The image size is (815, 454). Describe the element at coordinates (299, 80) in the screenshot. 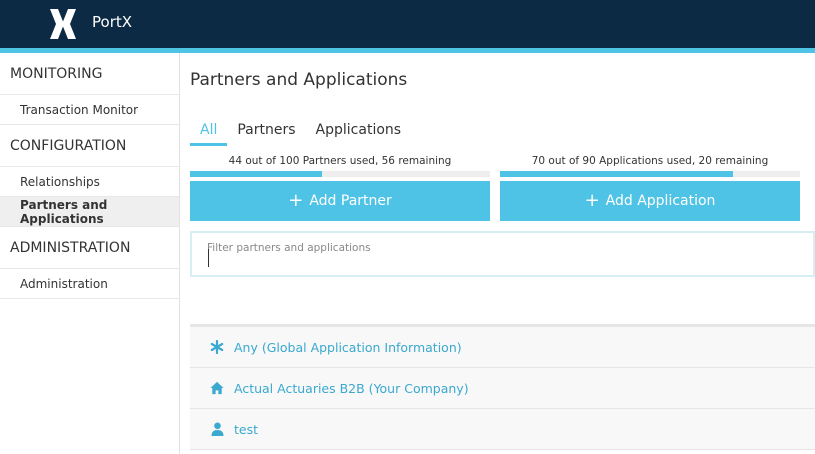

I see `page-title: Partners and Applications` at that location.